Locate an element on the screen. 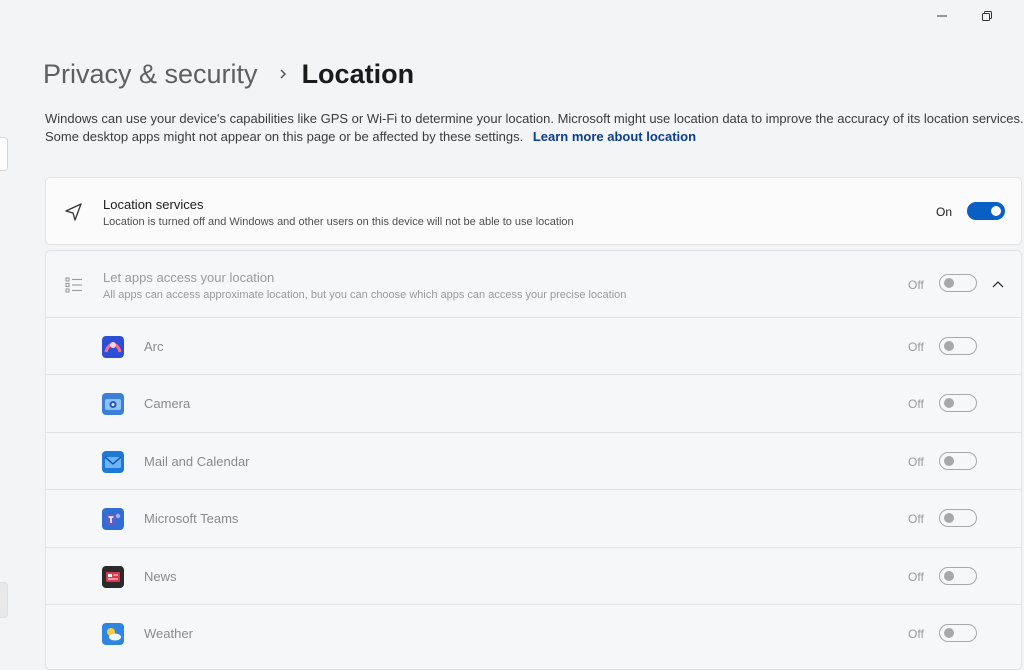 This screenshot has height=670, width=1024. mail-location-toggle is located at coordinates (958, 461).